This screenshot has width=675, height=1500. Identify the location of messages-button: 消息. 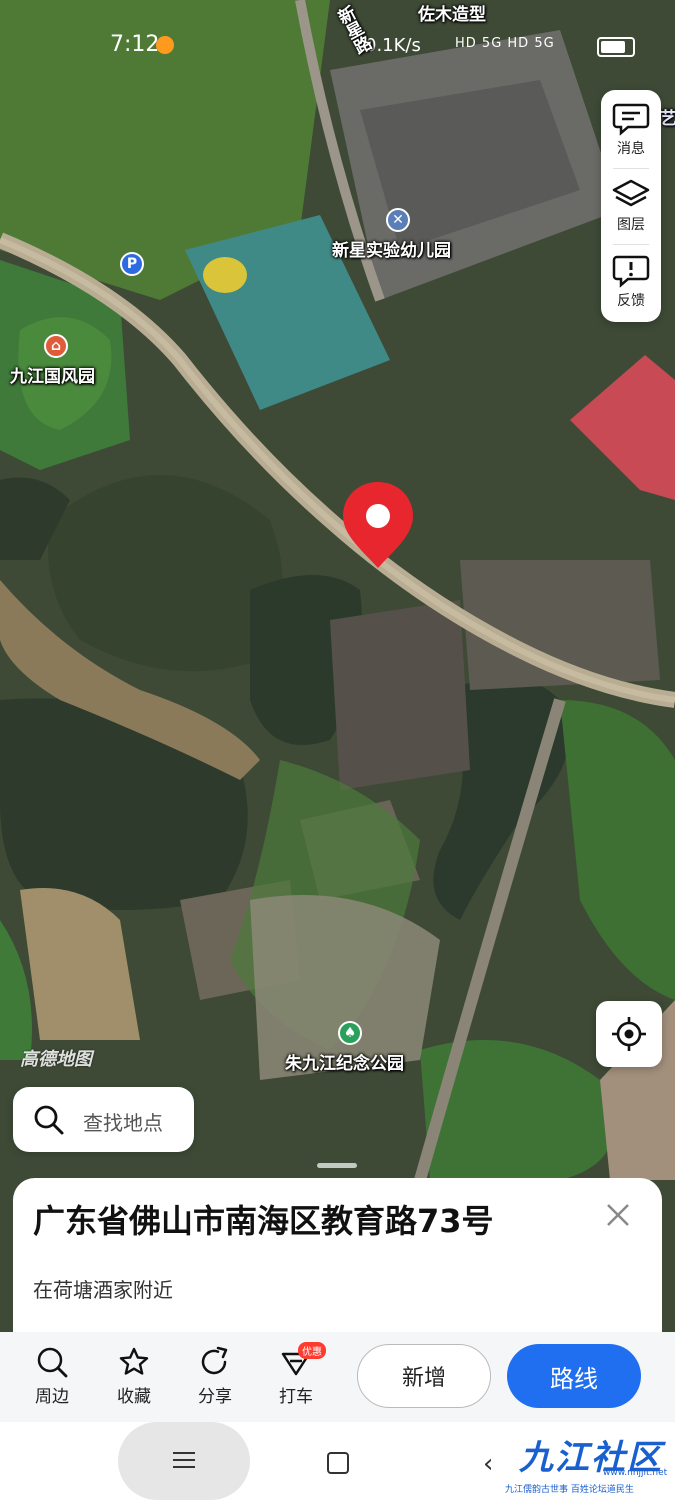
(631, 128).